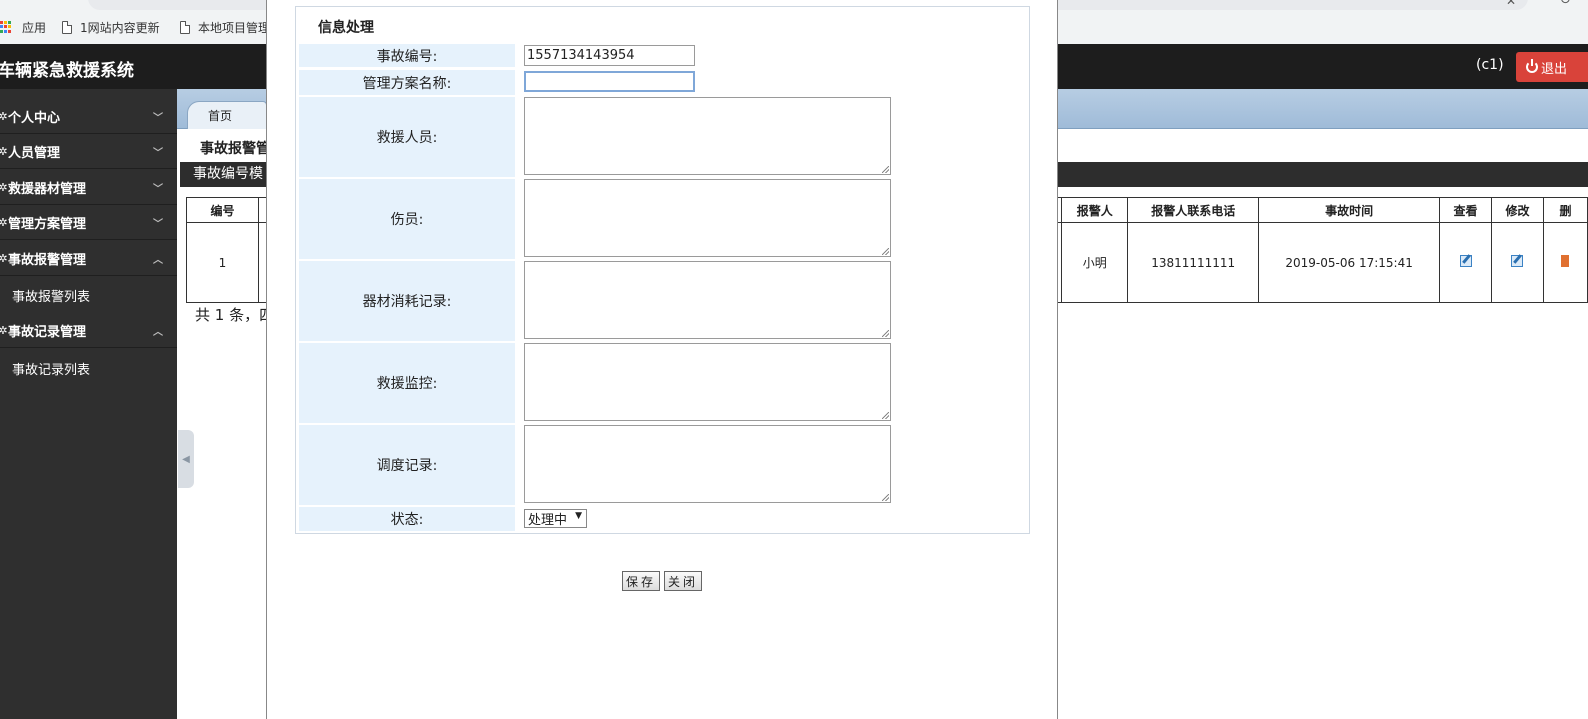 The image size is (1588, 719). I want to click on view-icon, so click(1465, 261).